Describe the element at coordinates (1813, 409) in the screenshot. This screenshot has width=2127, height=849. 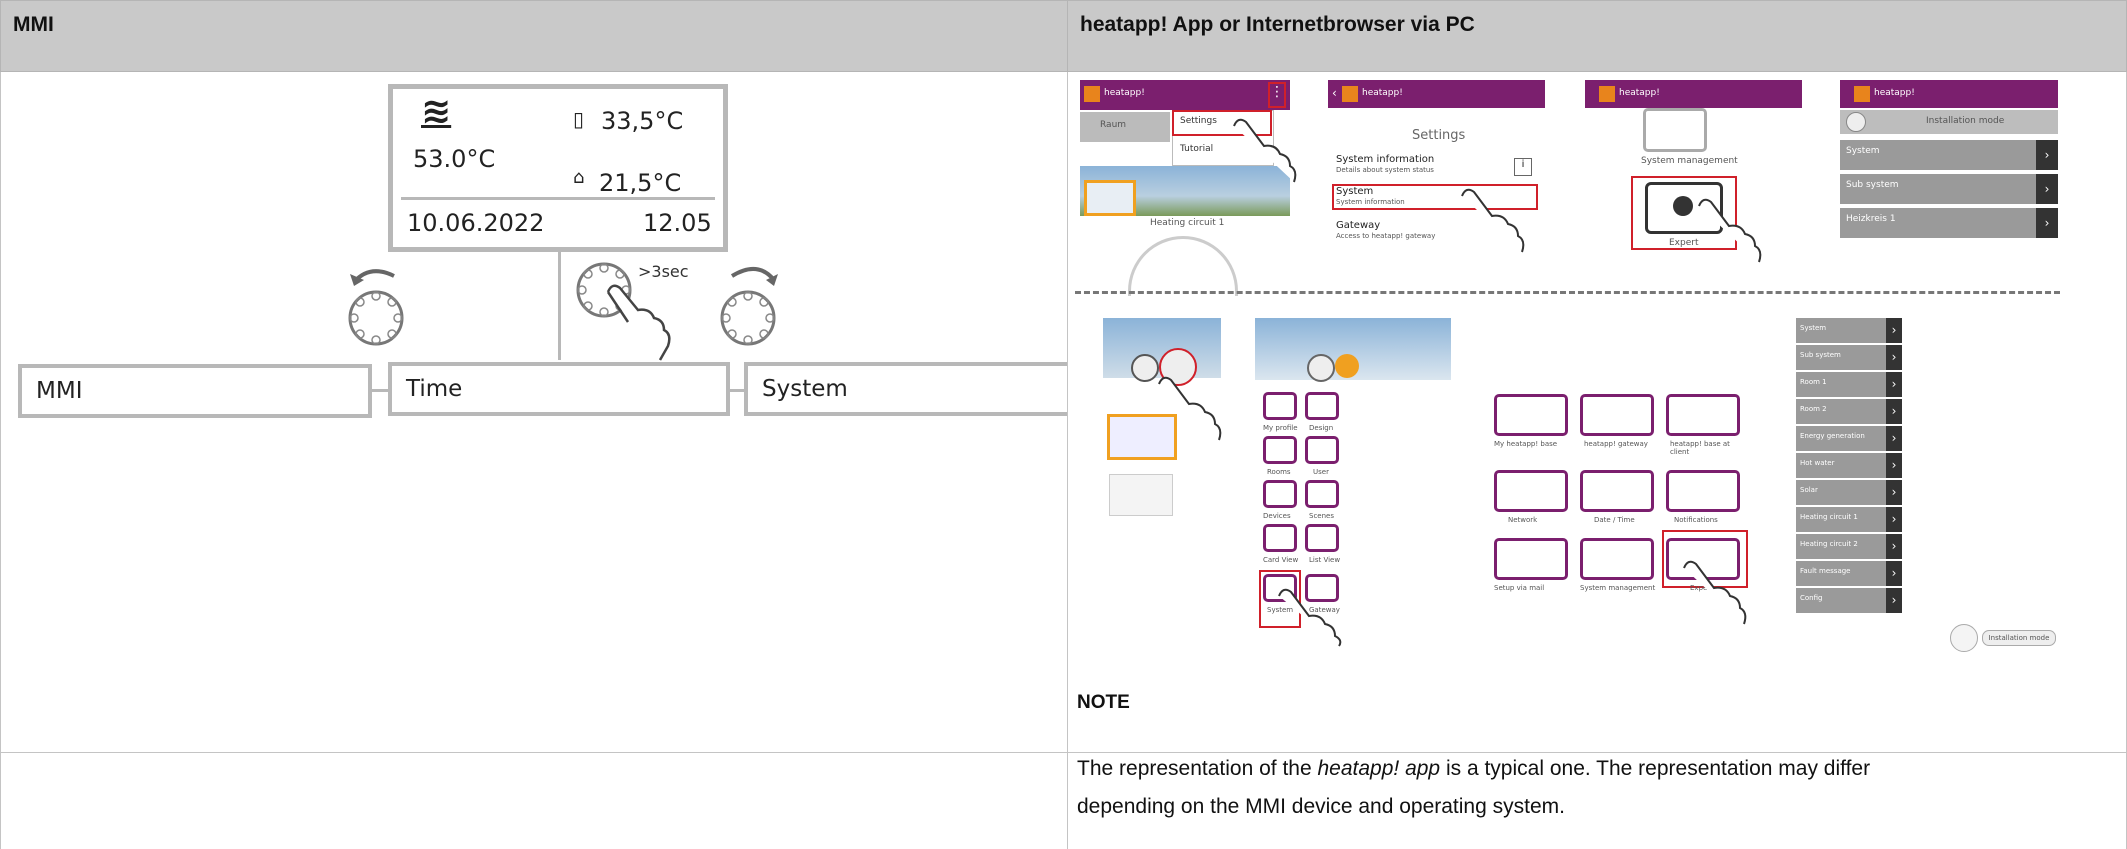
I see `list-row-label: Room 2` at that location.